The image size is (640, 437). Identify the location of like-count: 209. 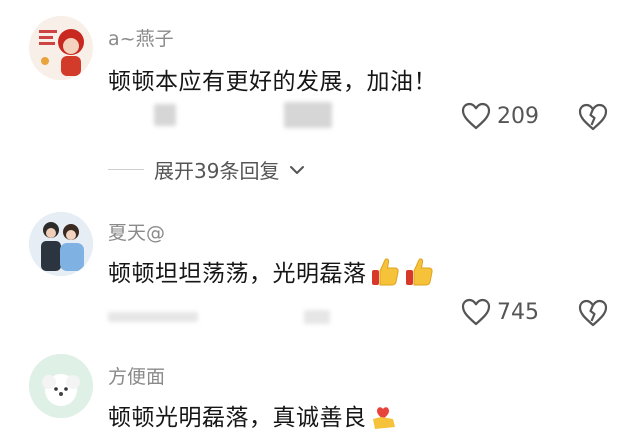
(518, 116).